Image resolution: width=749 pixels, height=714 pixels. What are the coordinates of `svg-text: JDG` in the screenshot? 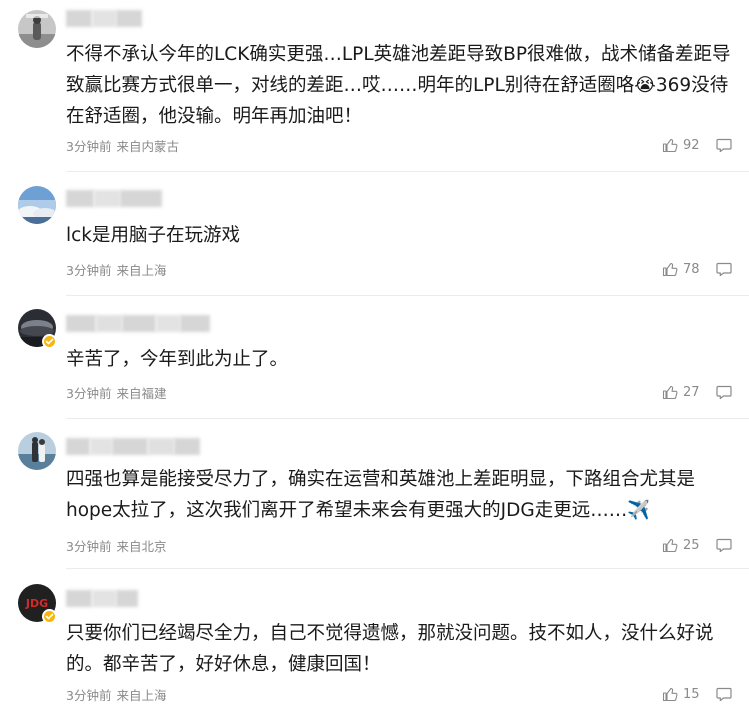 It's located at (36, 603).